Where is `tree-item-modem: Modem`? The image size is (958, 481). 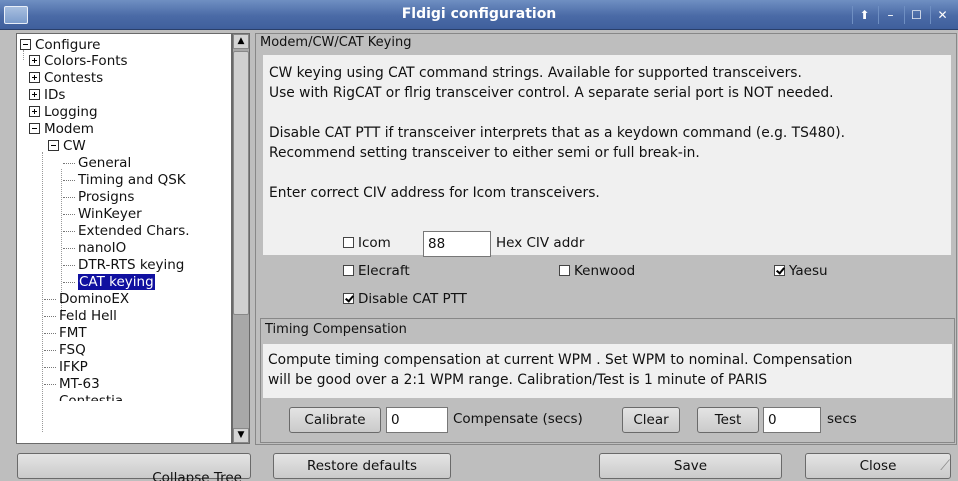
tree-item-modem: Modem is located at coordinates (61, 129).